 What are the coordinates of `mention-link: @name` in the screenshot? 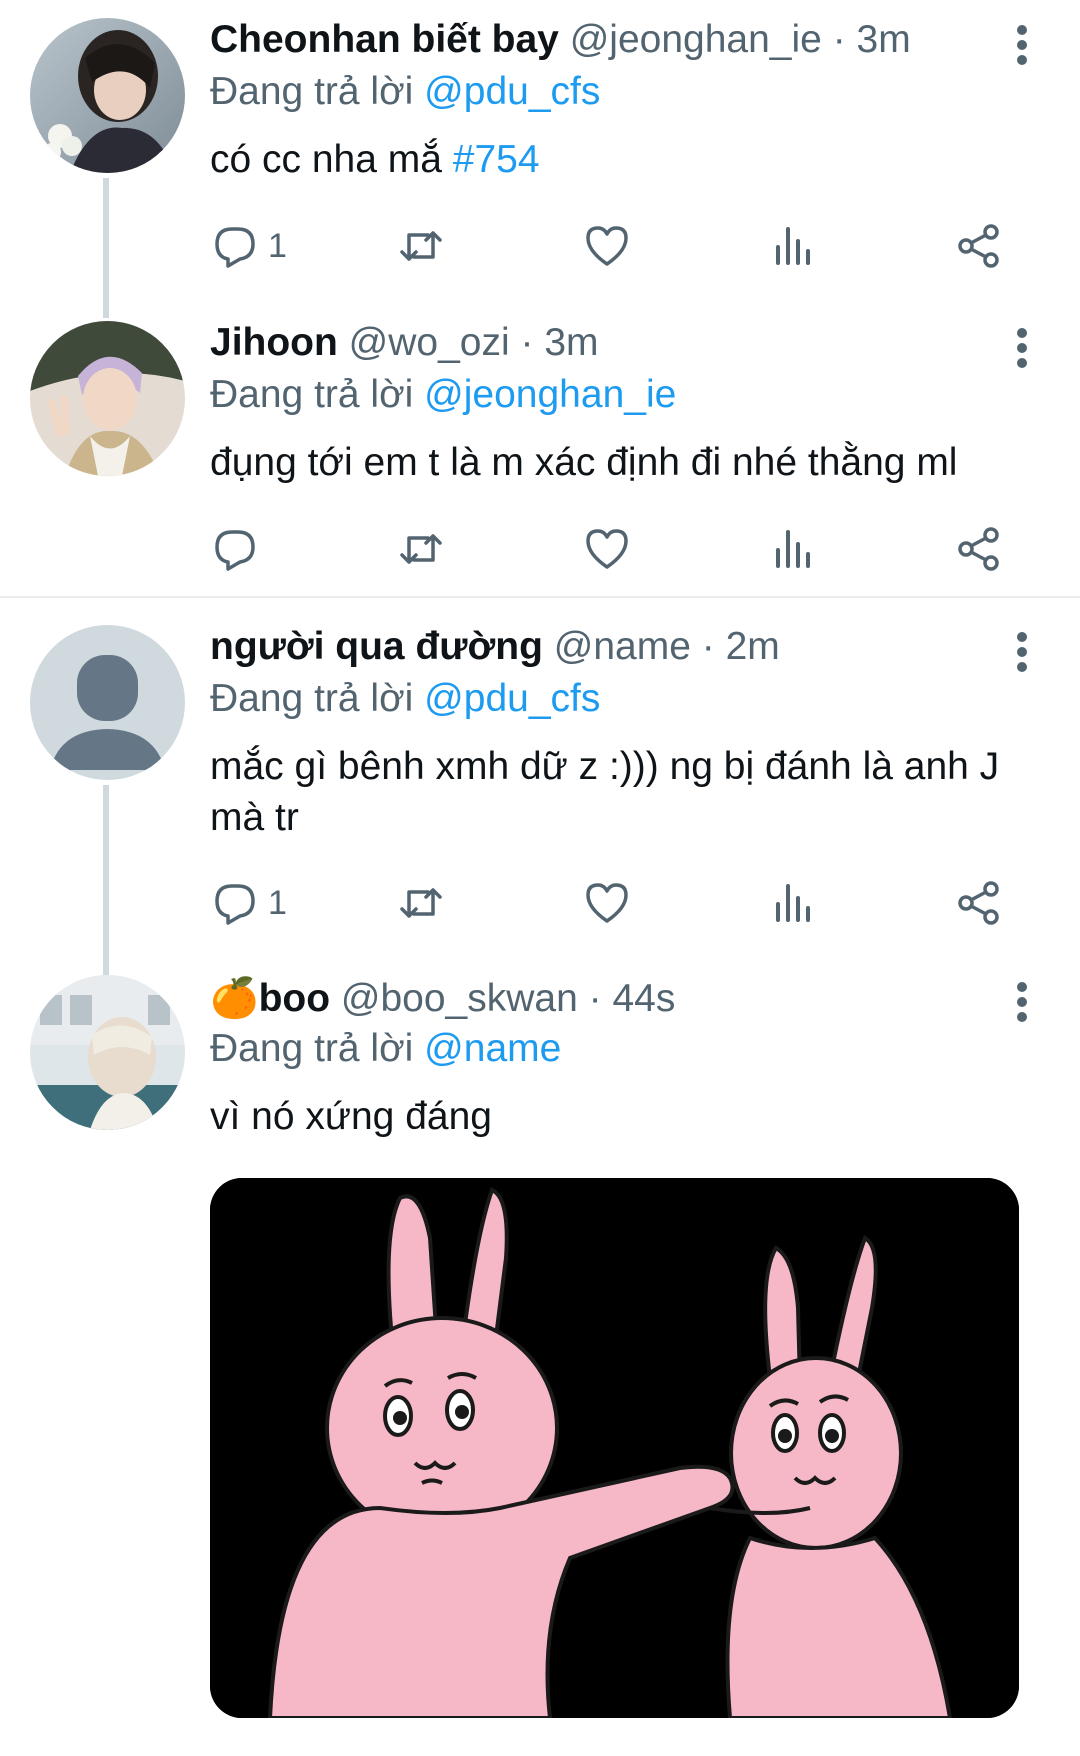 It's located at (492, 1048).